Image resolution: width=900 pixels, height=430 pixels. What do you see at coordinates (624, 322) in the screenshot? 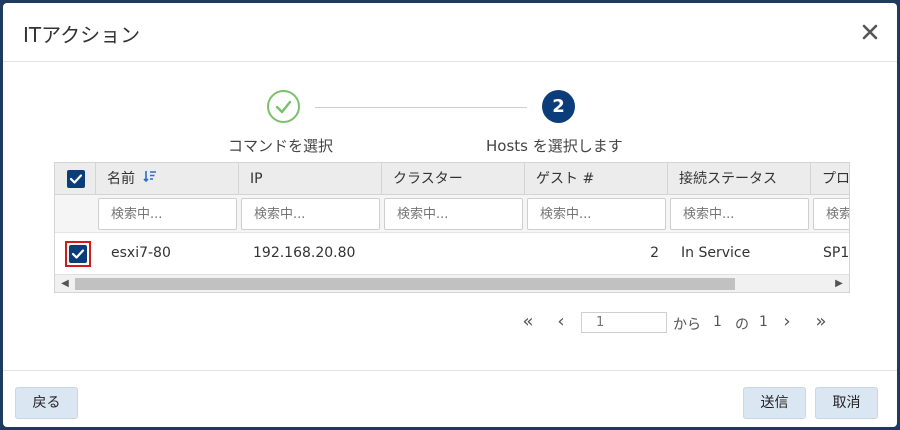
I see `page-number-input` at bounding box center [624, 322].